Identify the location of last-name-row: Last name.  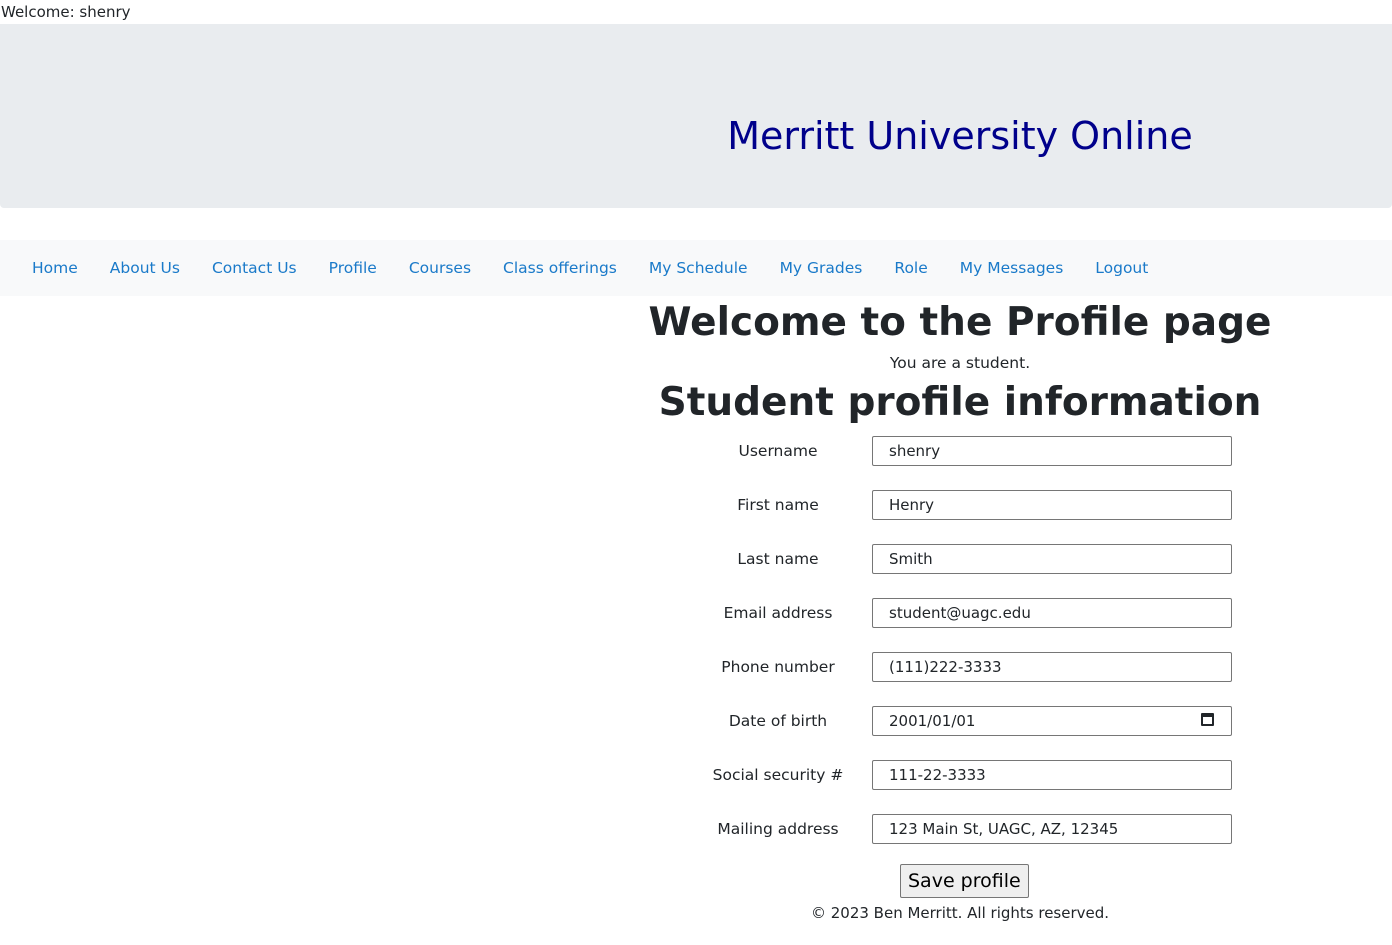
(970, 560).